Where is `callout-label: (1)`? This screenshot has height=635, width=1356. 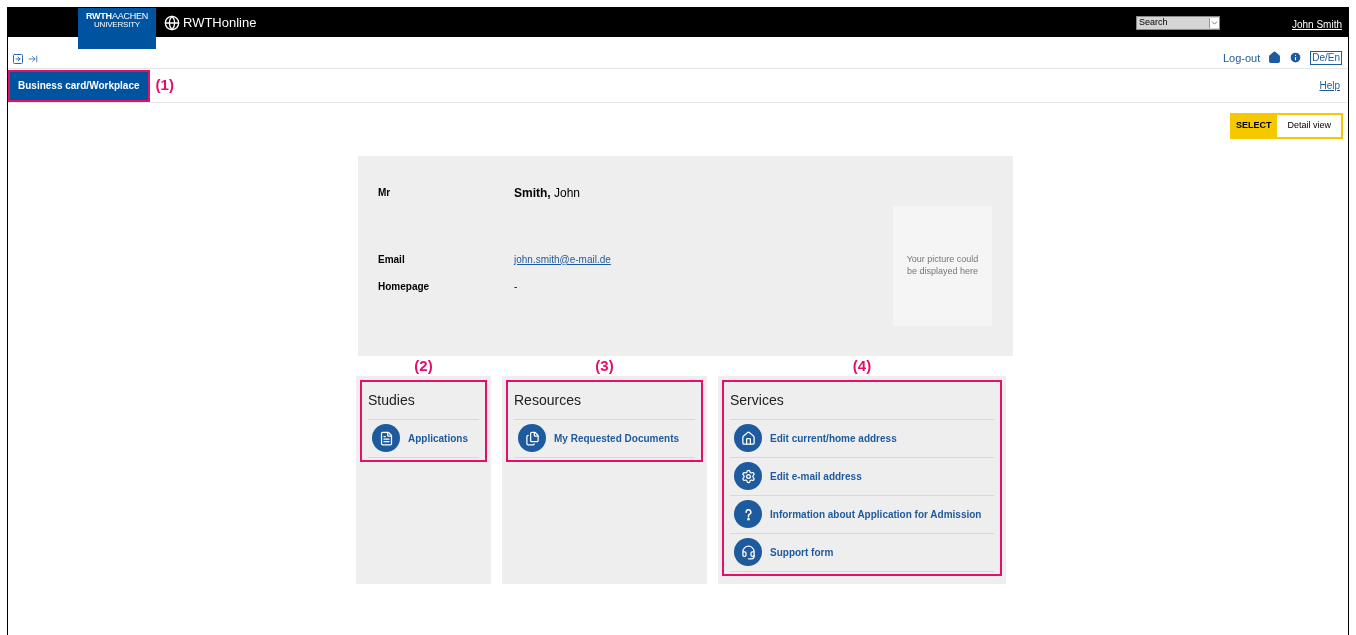
callout-label: (1) is located at coordinates (164, 85).